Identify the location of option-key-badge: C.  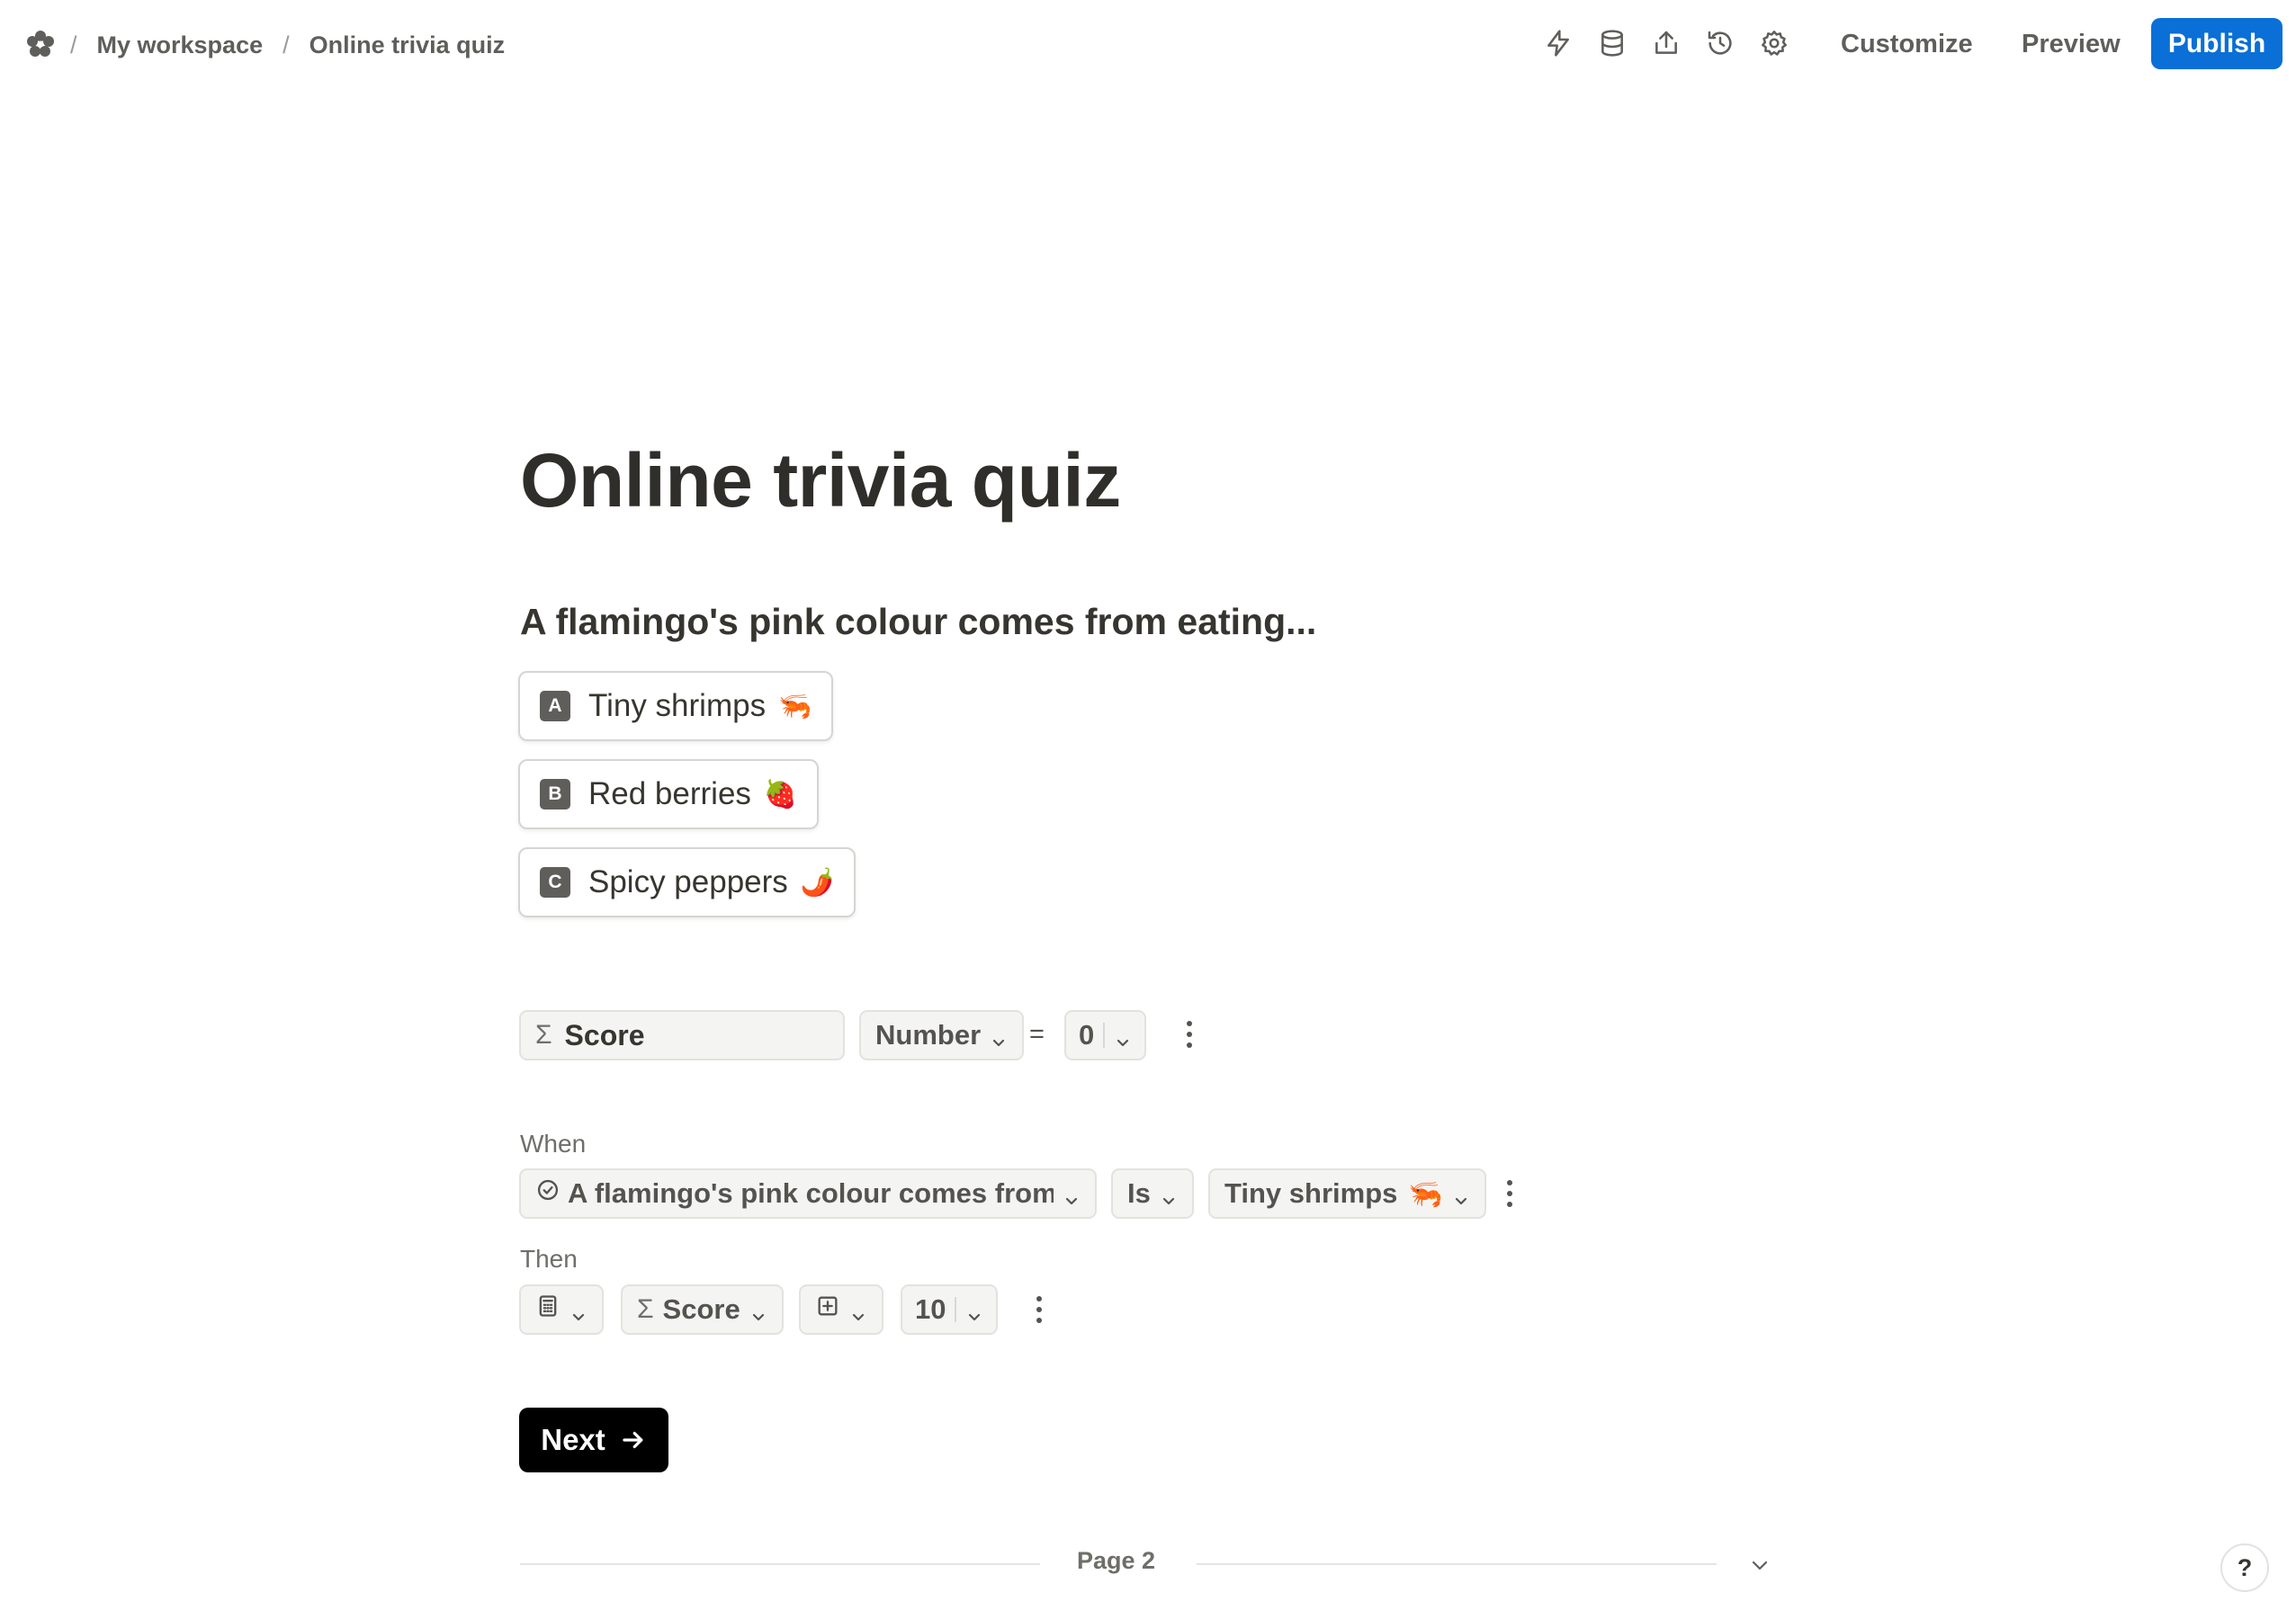
(555, 882).